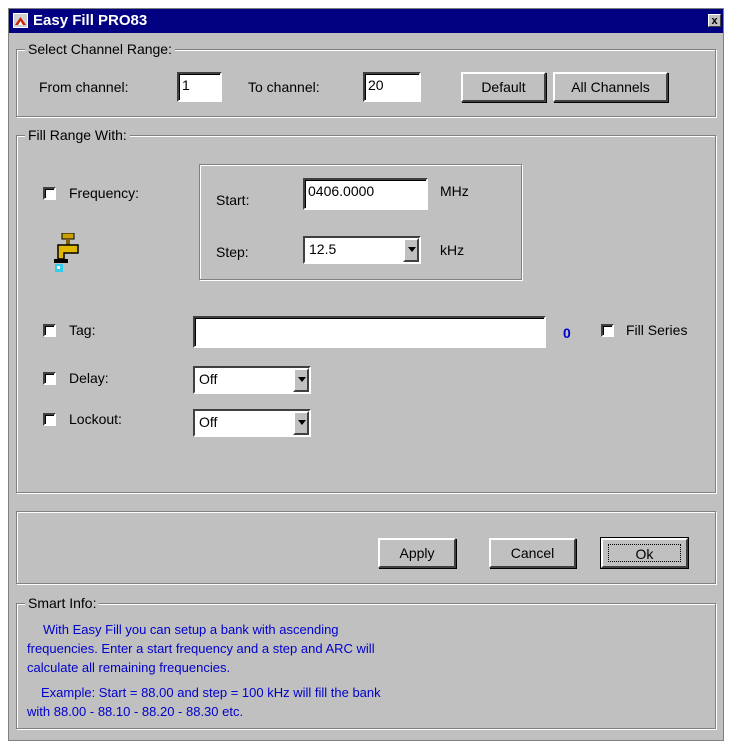 Image resolution: width=733 pixels, height=749 pixels. I want to click on window-title: Easy Fill PRO83, so click(90, 20).